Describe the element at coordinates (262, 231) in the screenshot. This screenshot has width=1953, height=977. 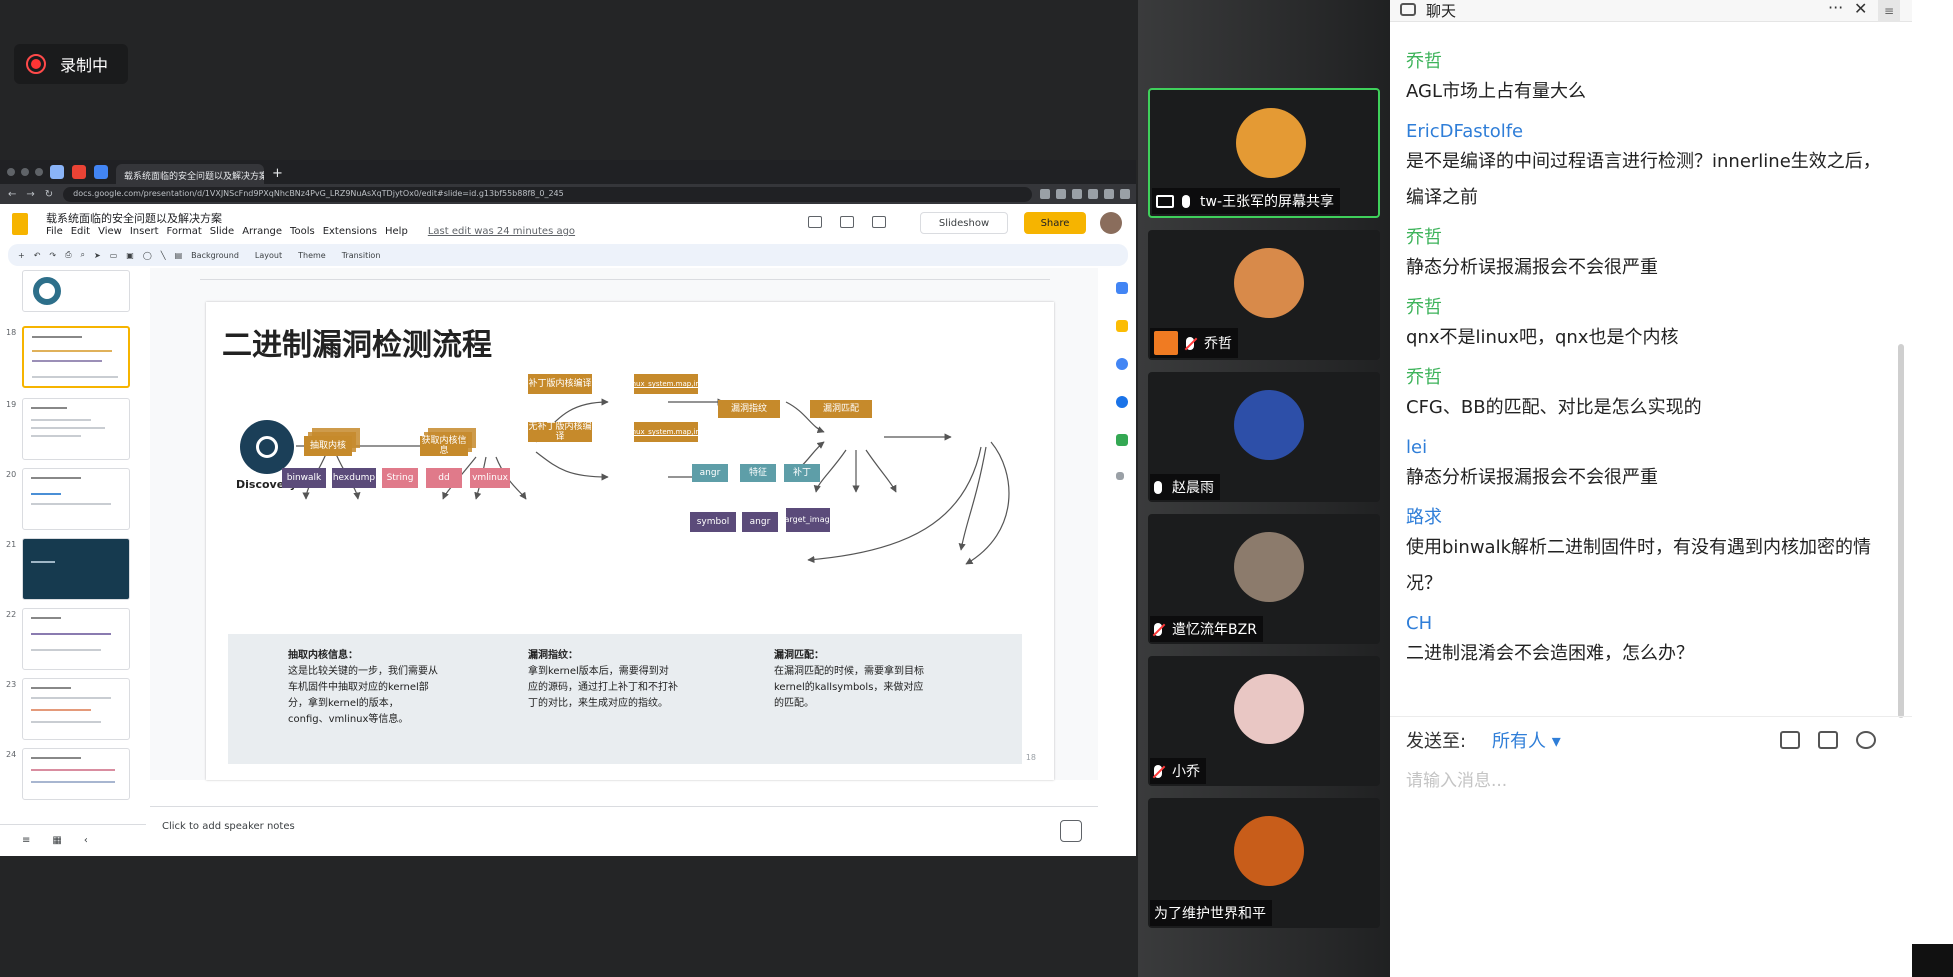
I see `menu-arrange: Arrange` at that location.